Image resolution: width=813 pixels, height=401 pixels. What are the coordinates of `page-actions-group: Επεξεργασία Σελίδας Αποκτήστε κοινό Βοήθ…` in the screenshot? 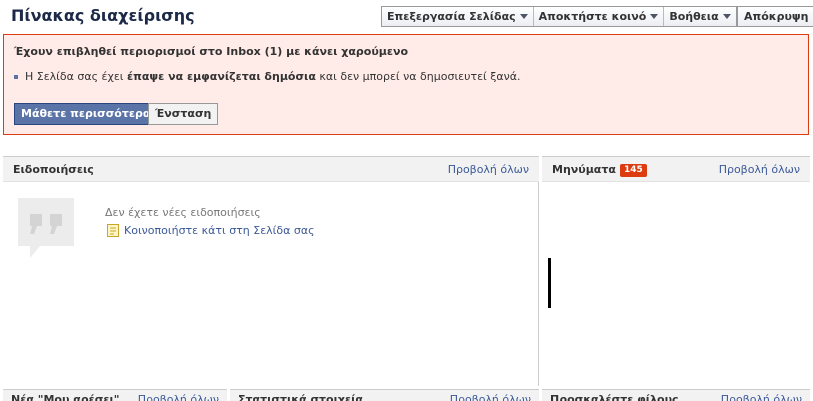 It's located at (559, 16).